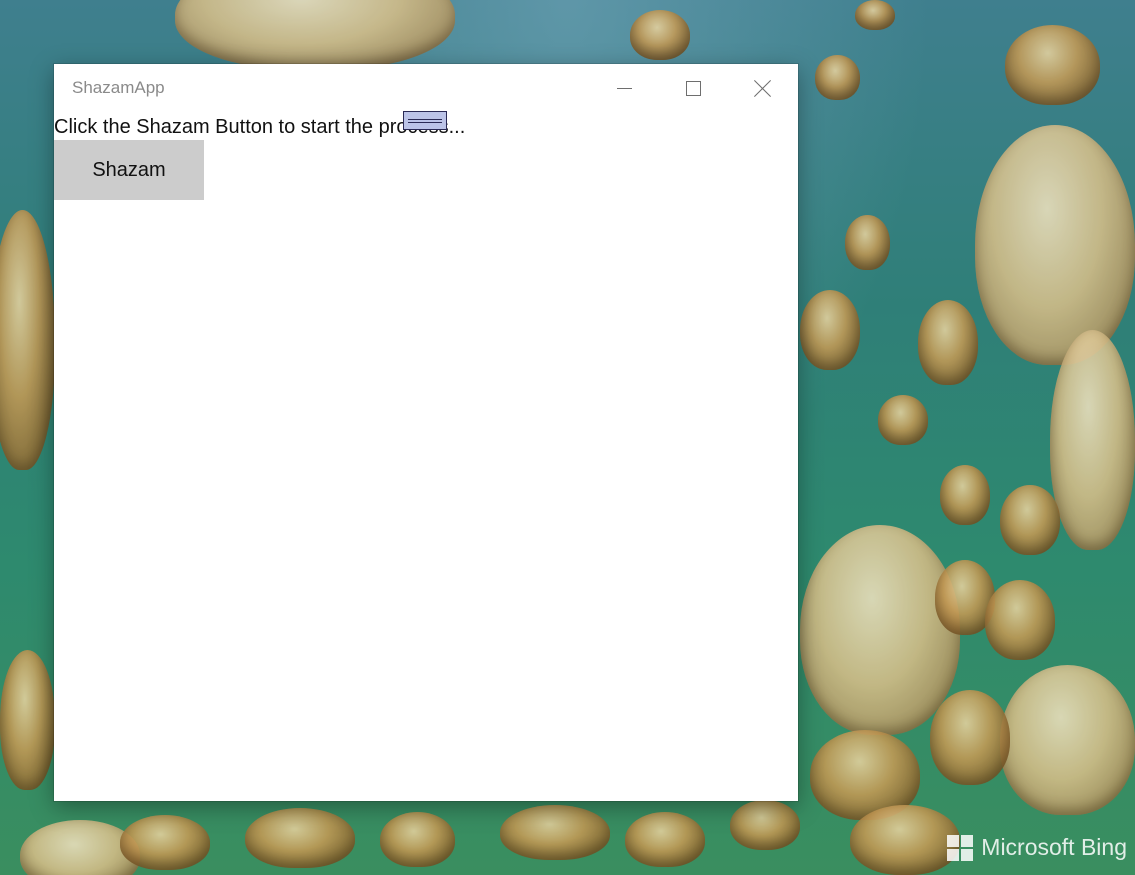  I want to click on title-bar: ShazamApp, so click(426, 88).